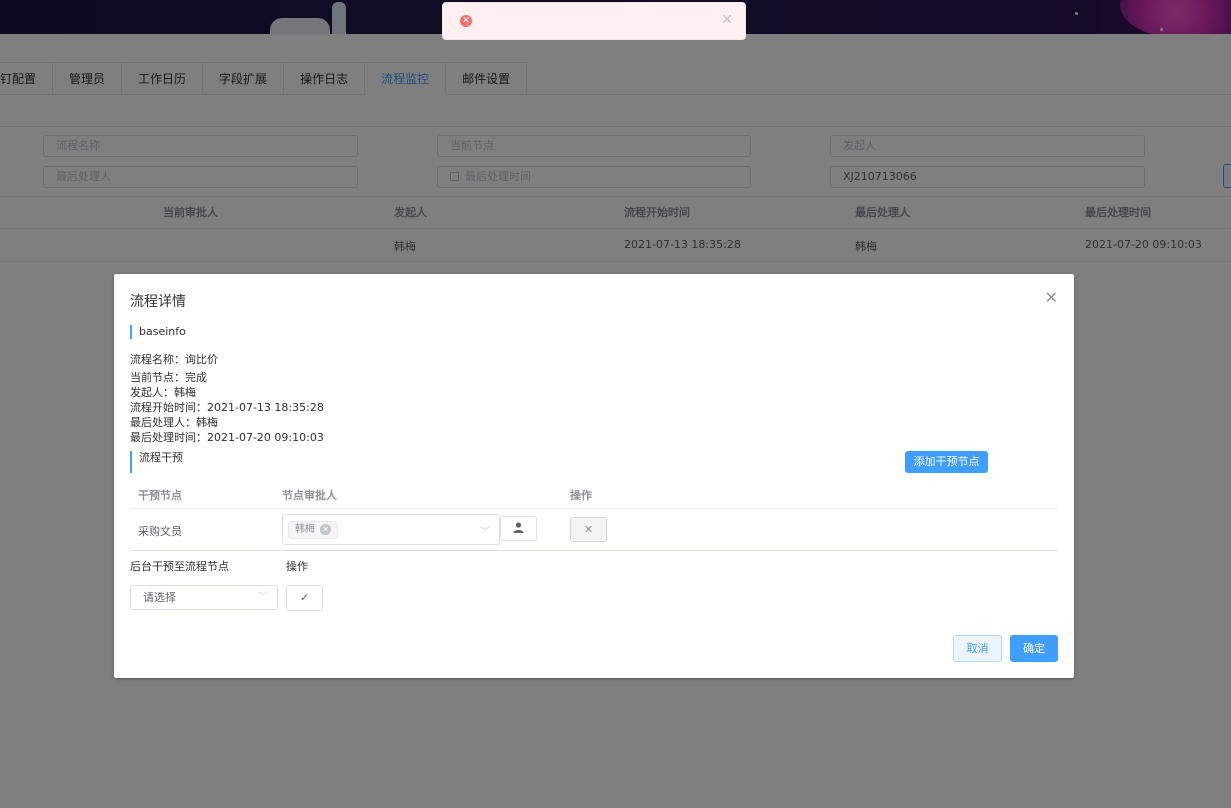  I want to click on select-user-button, so click(518, 528).